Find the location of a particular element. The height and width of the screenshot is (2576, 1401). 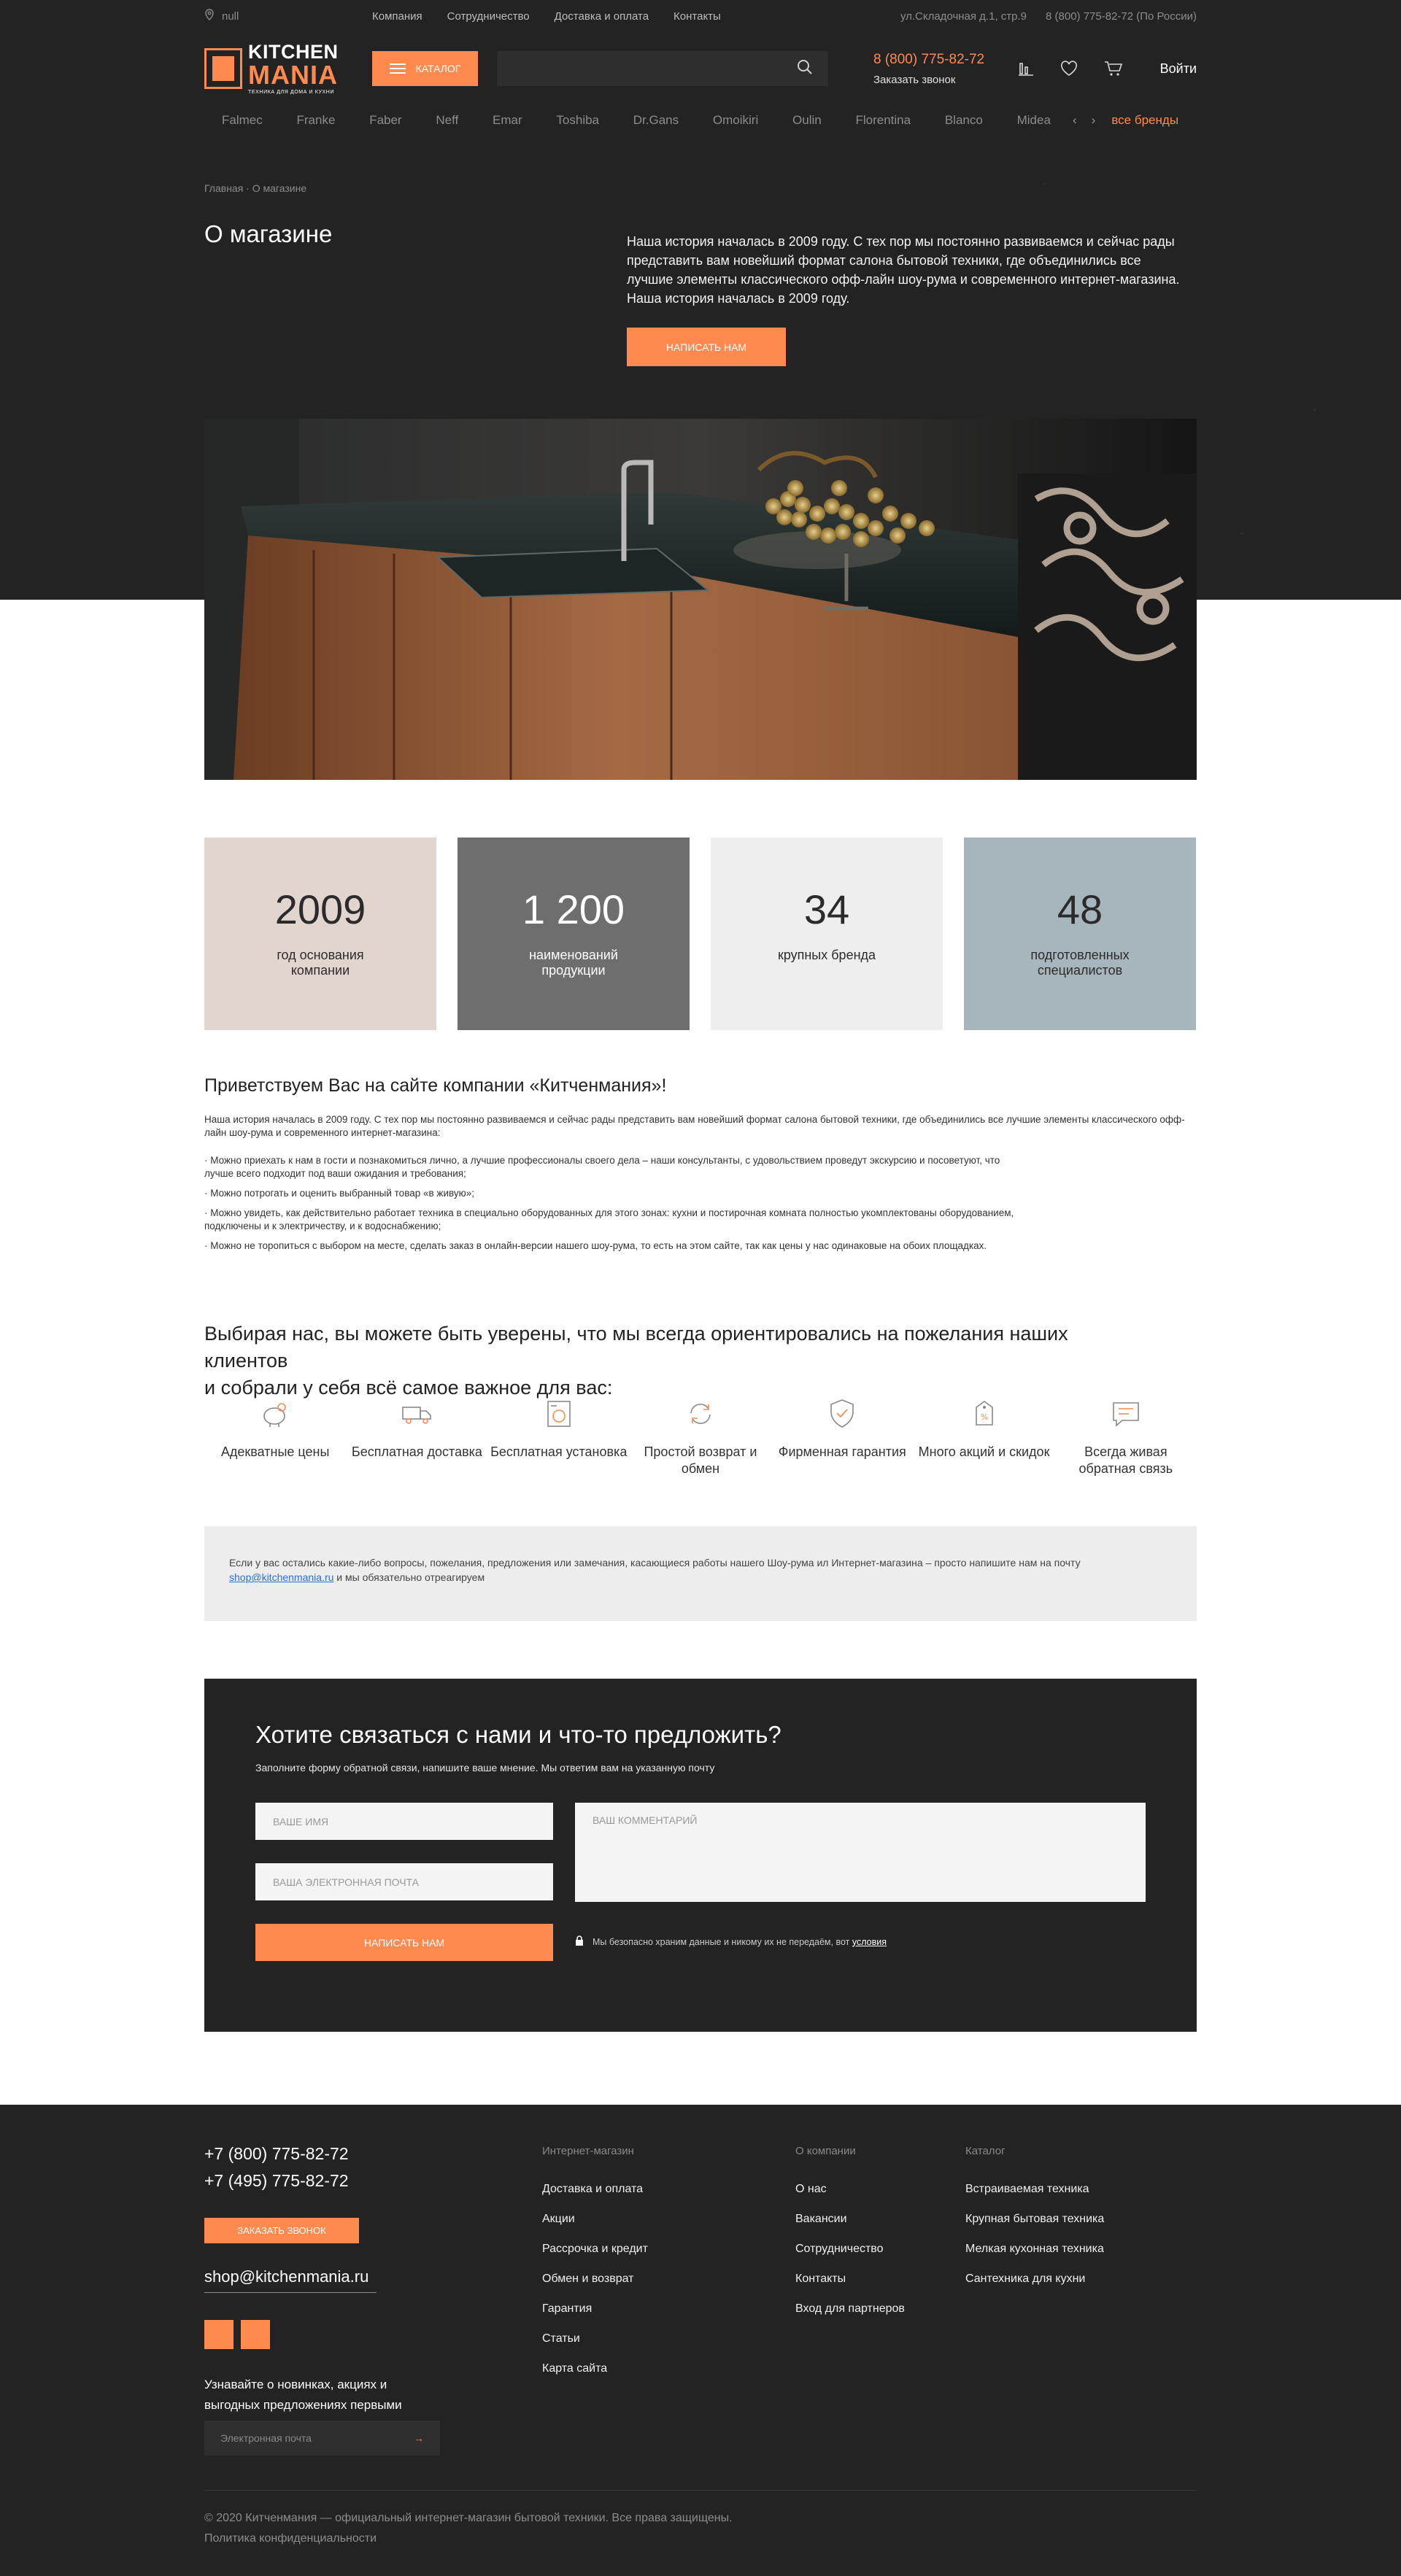

site-logo: KITCHEN MANIA ТЕХНИКА ДЛЯ ДОМА И КУХНИ is located at coordinates (288, 68).